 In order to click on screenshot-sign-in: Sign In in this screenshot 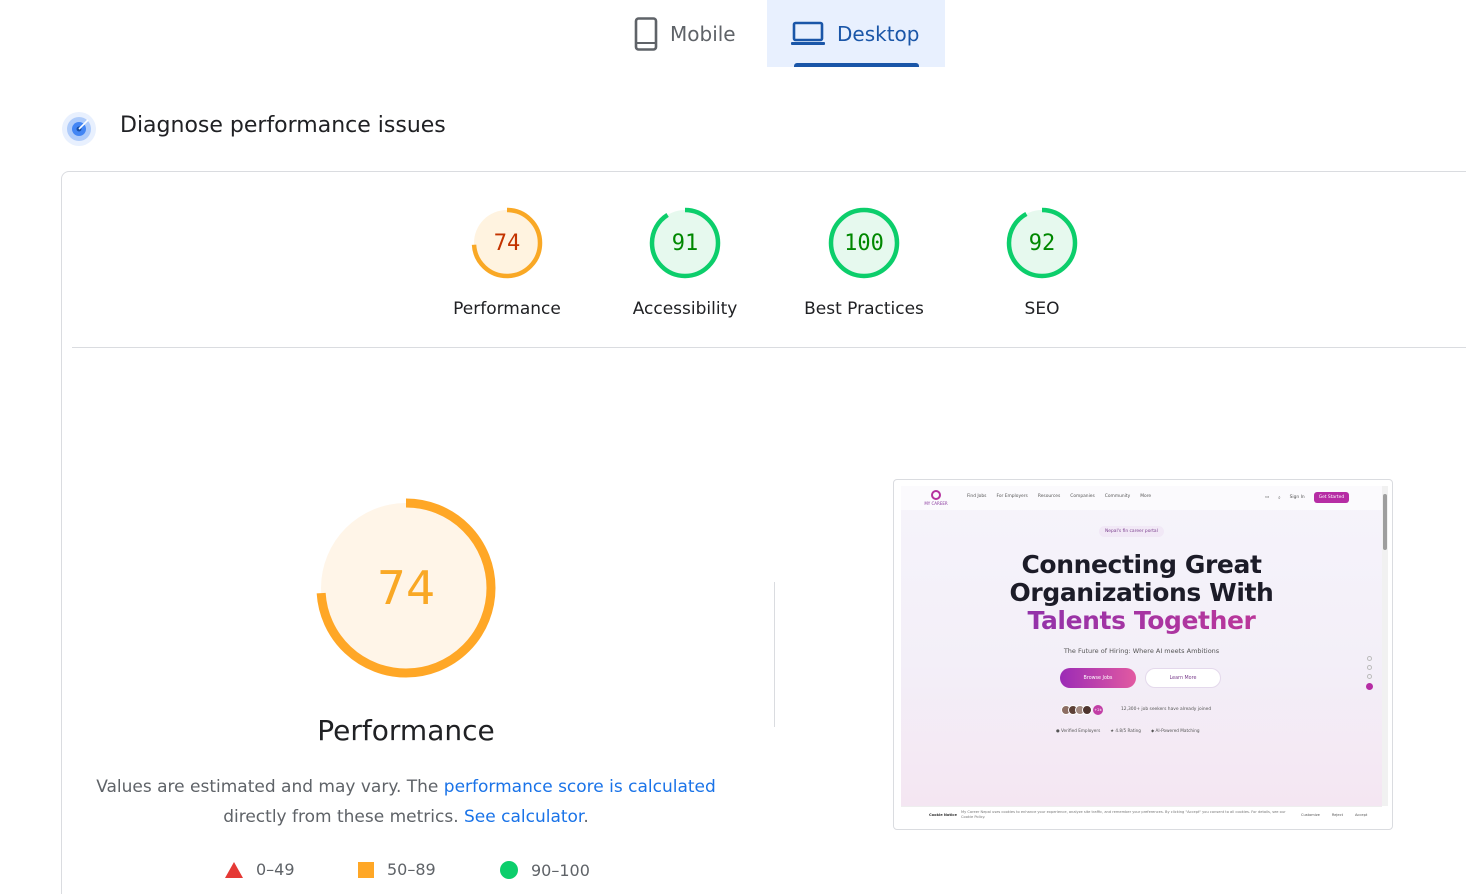, I will do `click(1297, 497)`.